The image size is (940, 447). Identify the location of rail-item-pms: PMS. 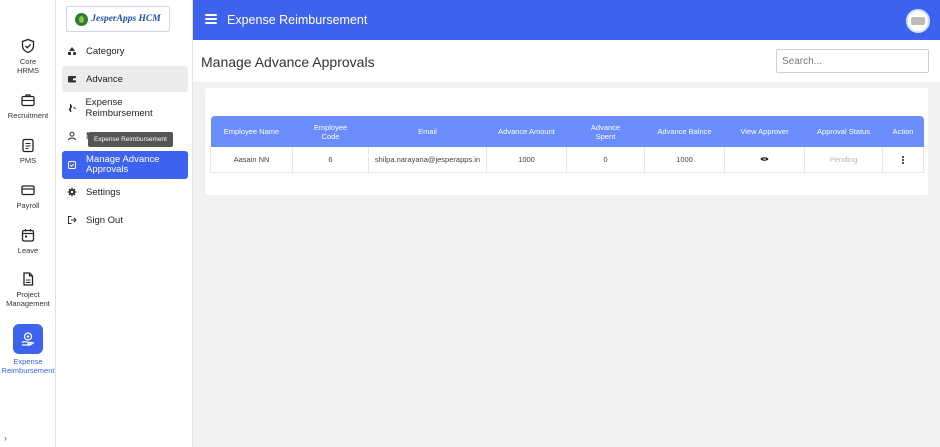
(28, 151).